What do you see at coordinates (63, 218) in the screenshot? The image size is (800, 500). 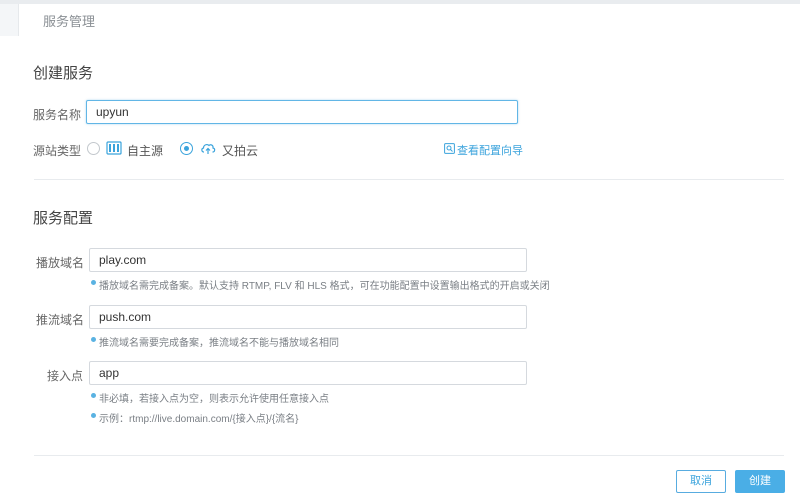 I see `service-config-heading: 服务配置` at bounding box center [63, 218].